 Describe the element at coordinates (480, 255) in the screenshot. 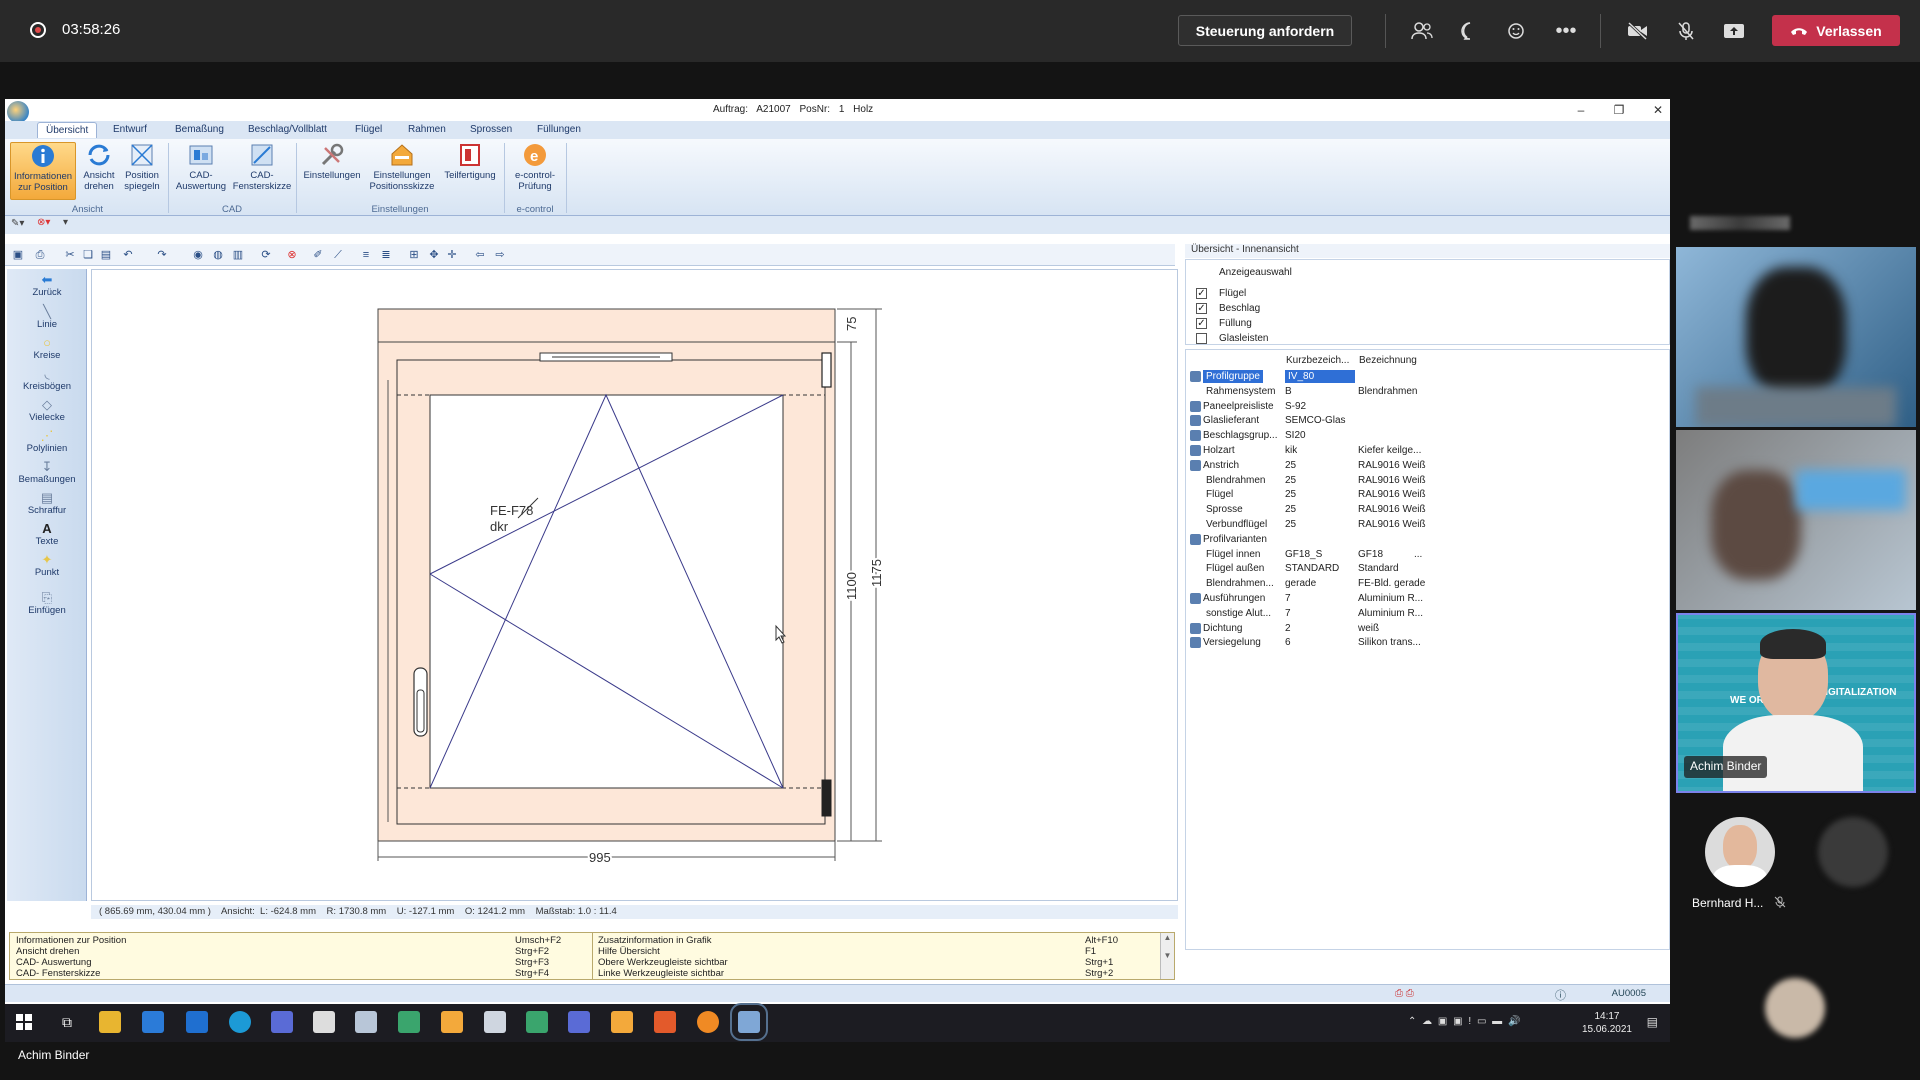

I see `arrow-left-icon: ⇦` at that location.